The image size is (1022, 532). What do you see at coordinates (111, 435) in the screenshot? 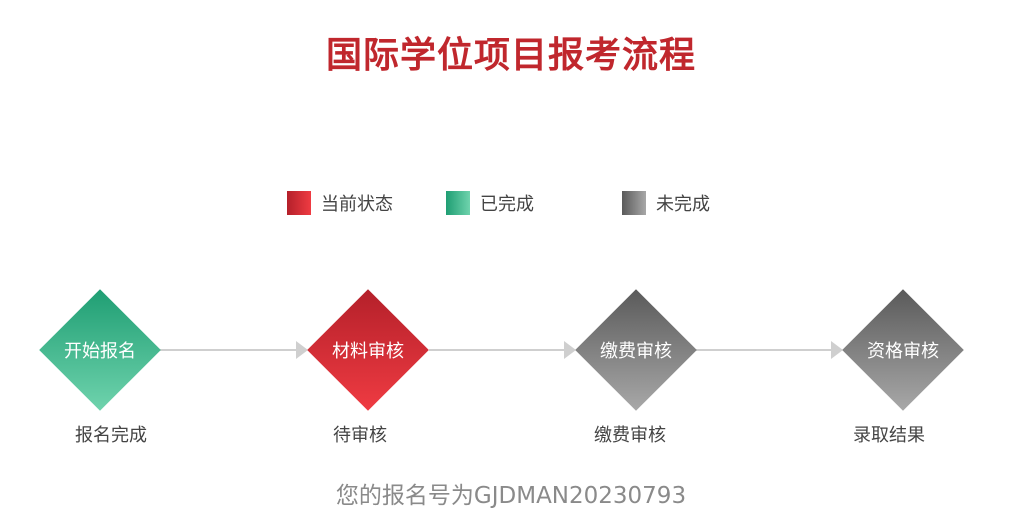
I see `step-status-text: 报名完成` at bounding box center [111, 435].